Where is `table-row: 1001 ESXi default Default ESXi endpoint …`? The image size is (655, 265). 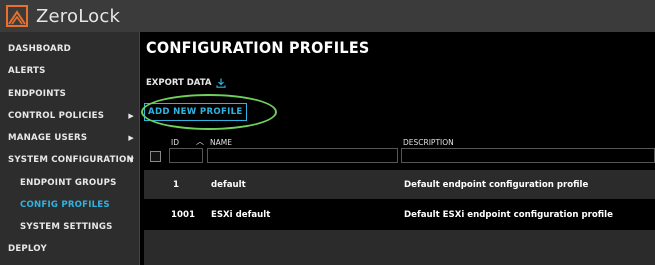 table-row: 1001 ESXi default Default ESXi endpoint … is located at coordinates (399, 214).